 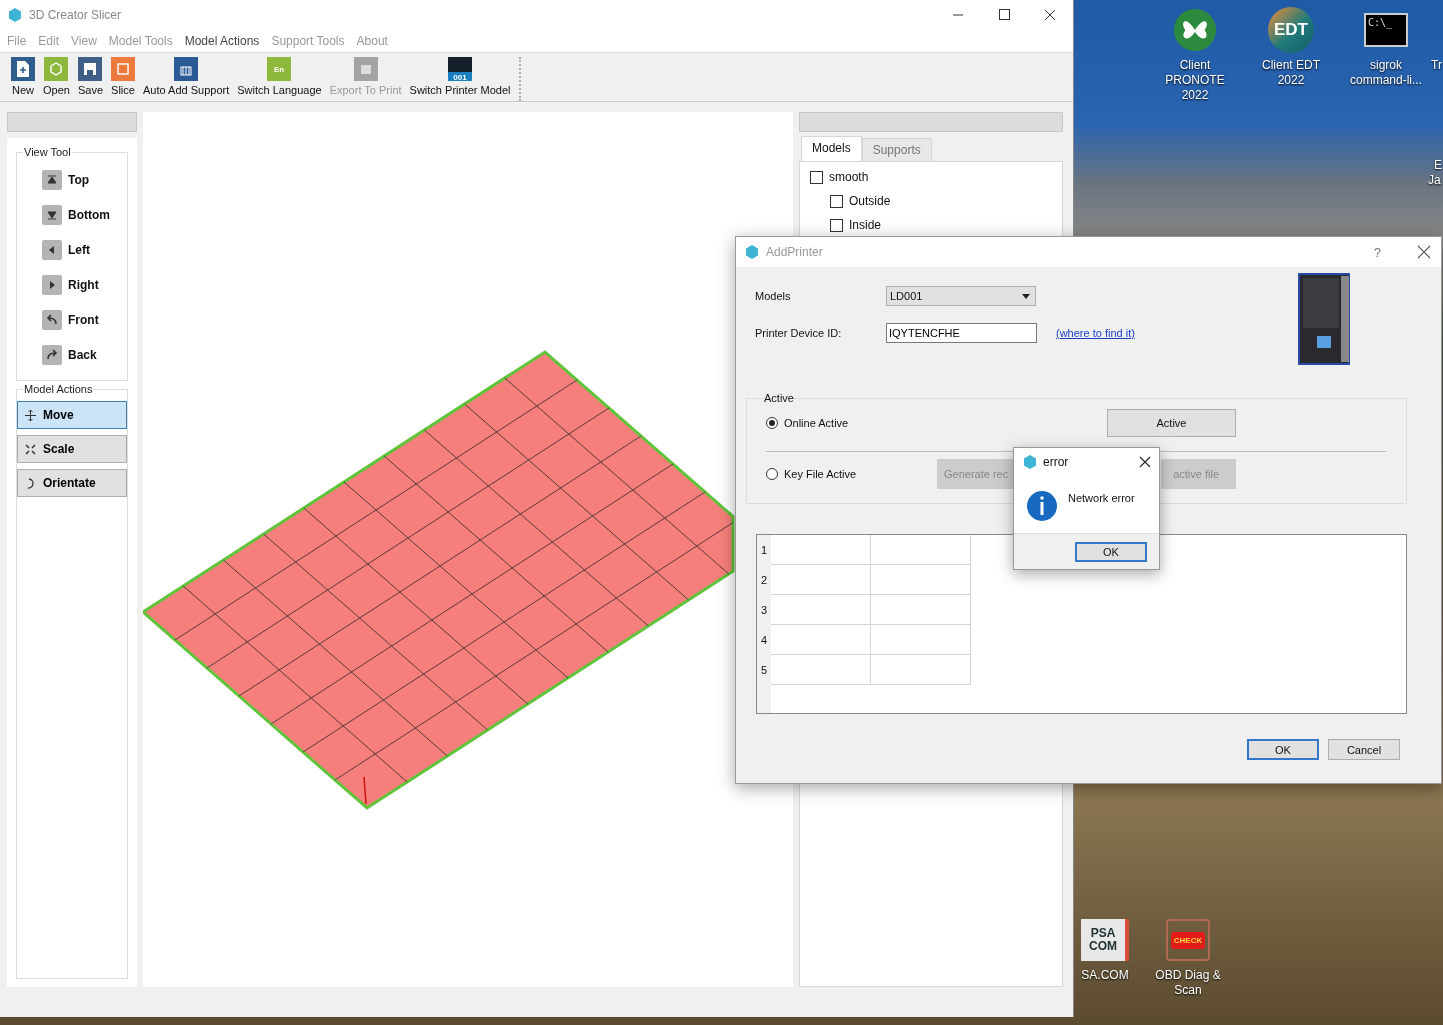 What do you see at coordinates (1056, 462) in the screenshot?
I see `dialog-title: error` at bounding box center [1056, 462].